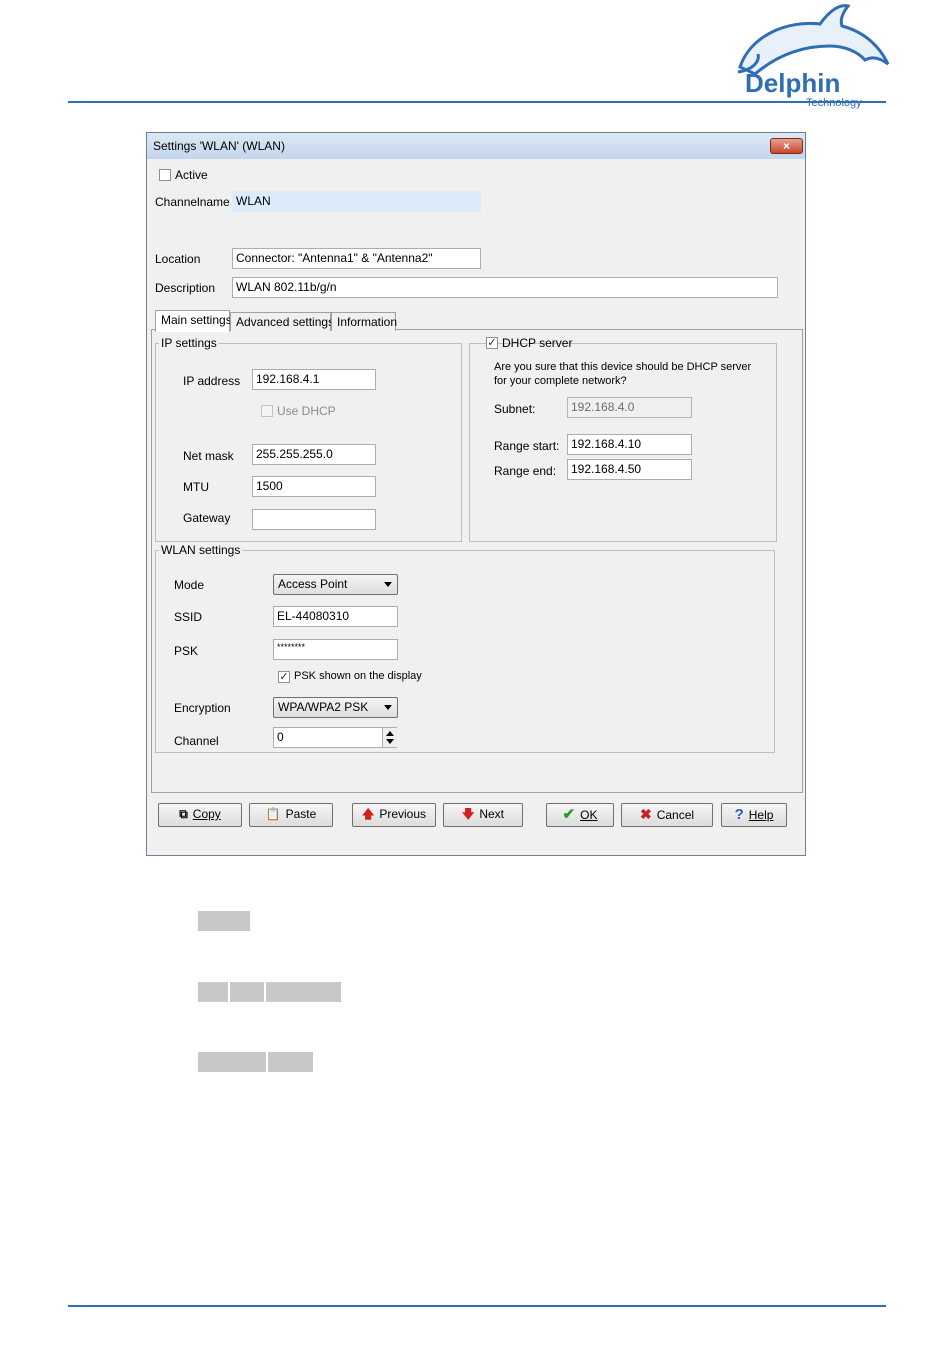 The image size is (950, 1357). I want to click on channel-label: Channel, so click(196, 741).